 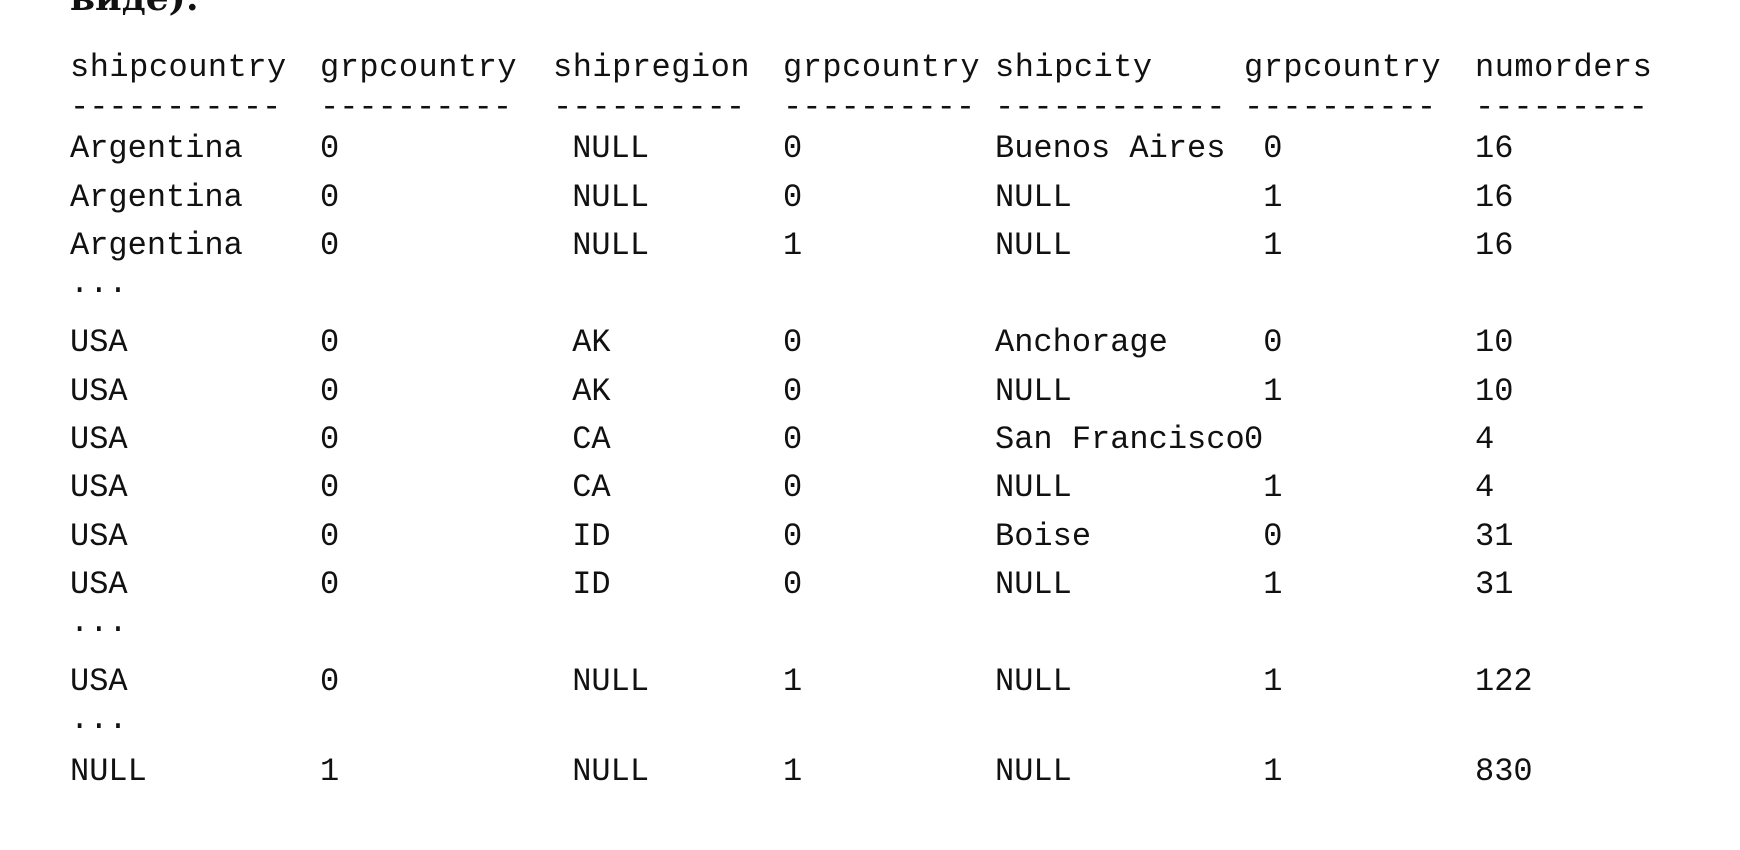 What do you see at coordinates (1504, 681) in the screenshot?
I see `table-cell: 122` at bounding box center [1504, 681].